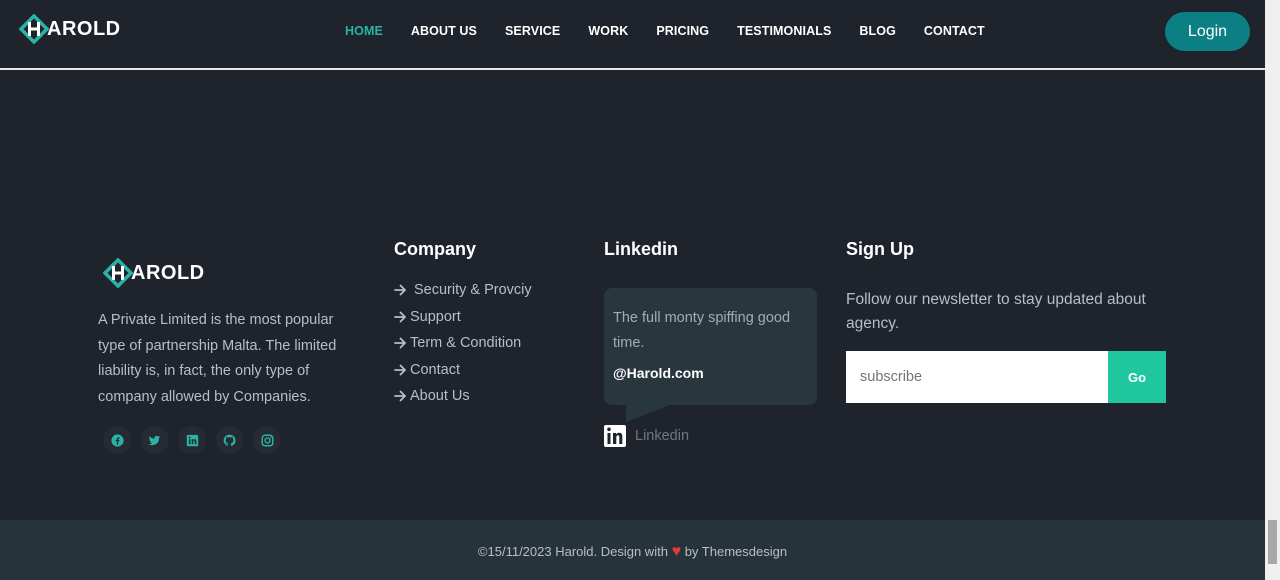  Describe the element at coordinates (702, 330) in the screenshot. I see `linkedin-quote: The full monty spiffing good time.` at that location.